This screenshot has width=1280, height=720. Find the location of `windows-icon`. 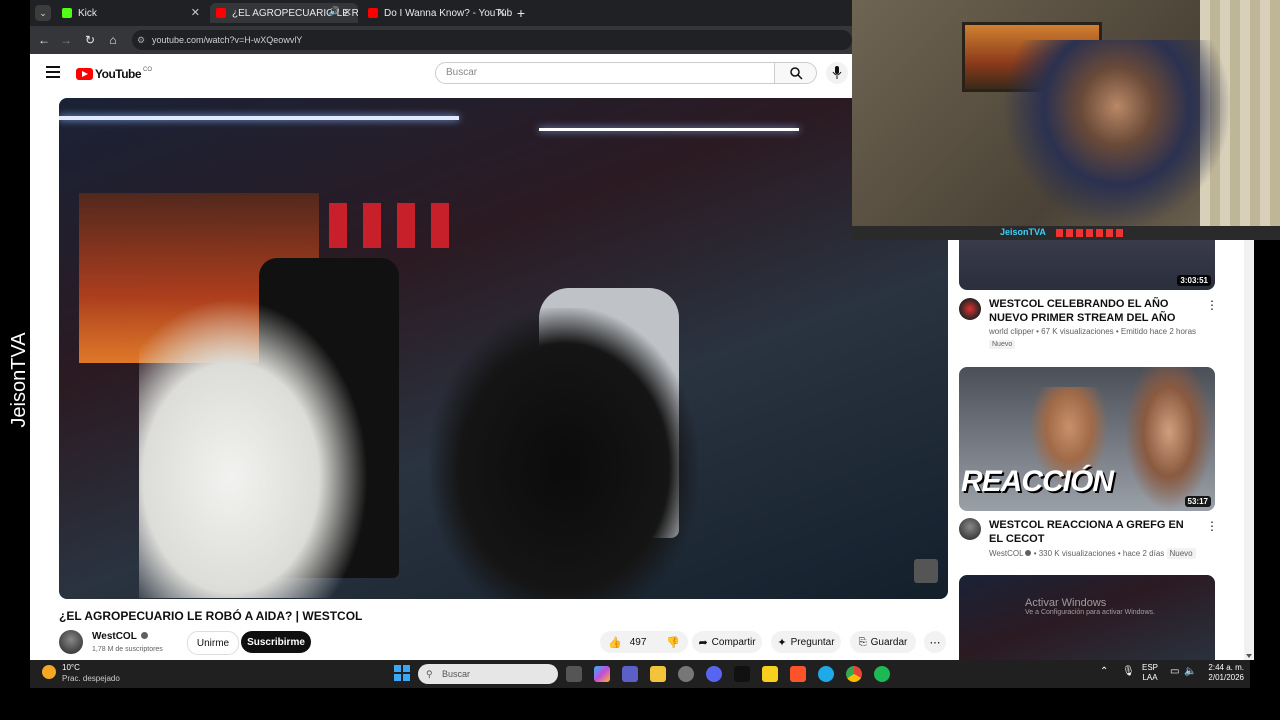

windows-icon is located at coordinates (402, 673).